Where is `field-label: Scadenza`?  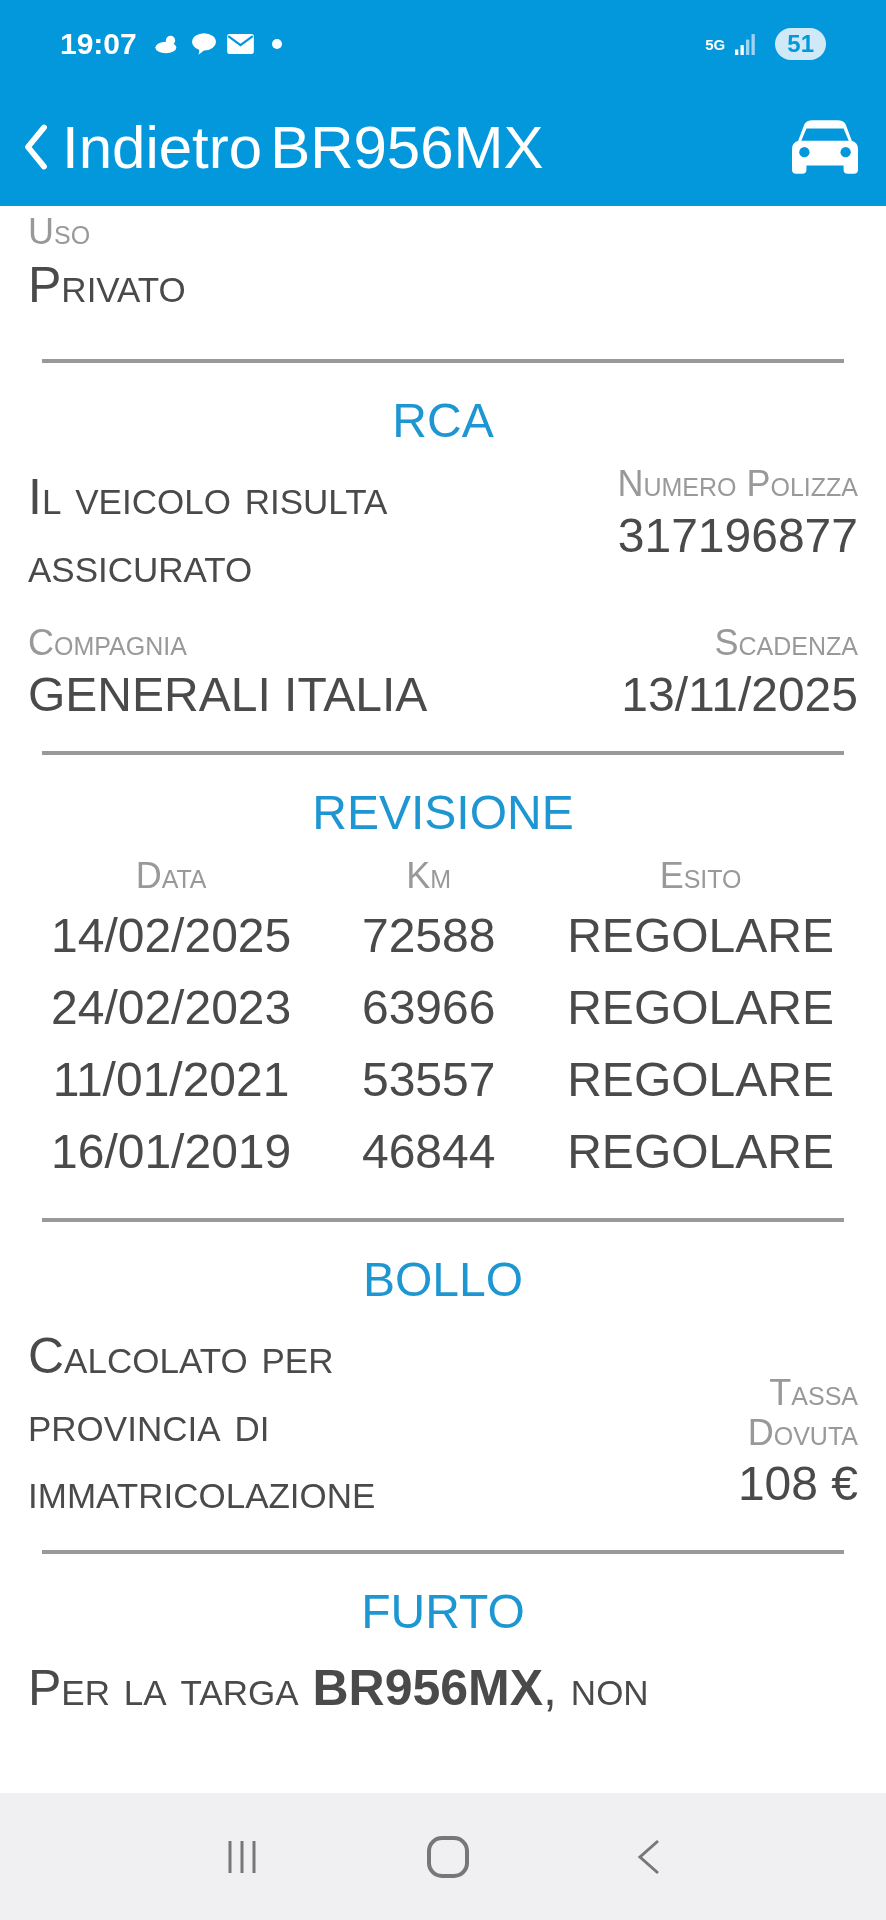
field-label: Scadenza is located at coordinates (785, 643).